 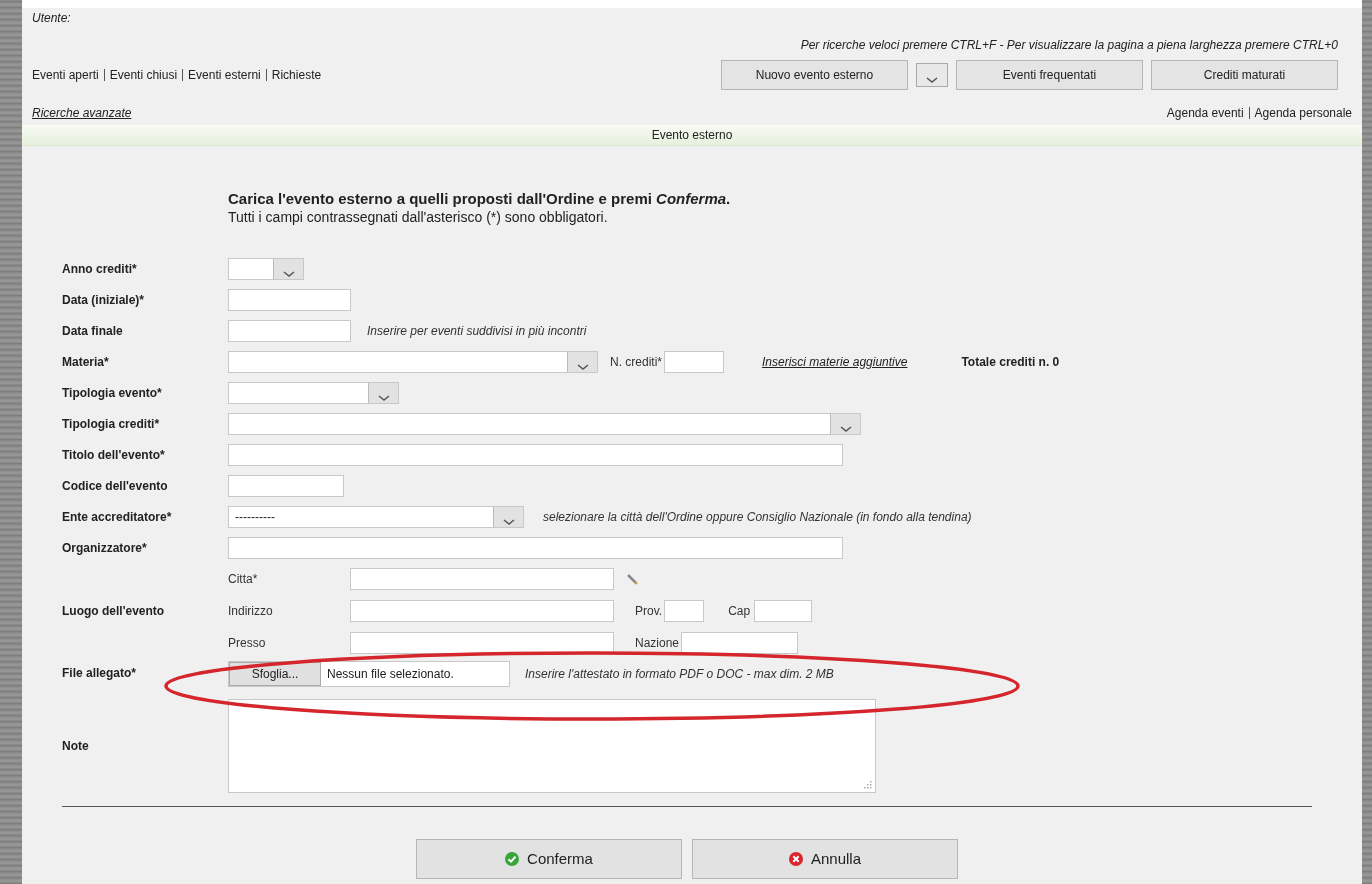 What do you see at coordinates (649, 611) in the screenshot?
I see `field-label: Prov.` at bounding box center [649, 611].